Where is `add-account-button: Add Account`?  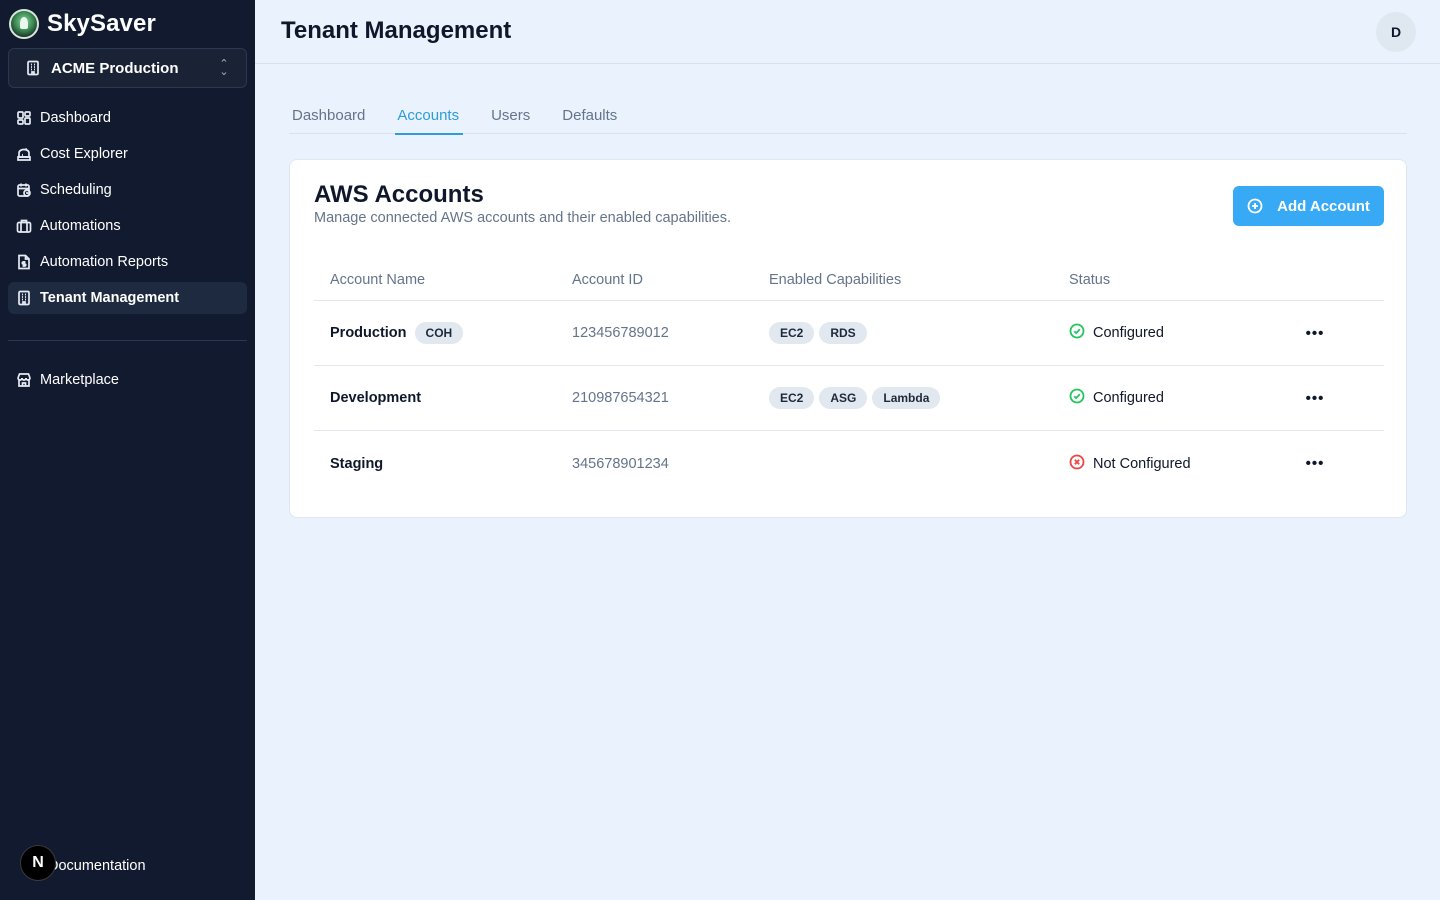 add-account-button: Add Account is located at coordinates (1308, 206).